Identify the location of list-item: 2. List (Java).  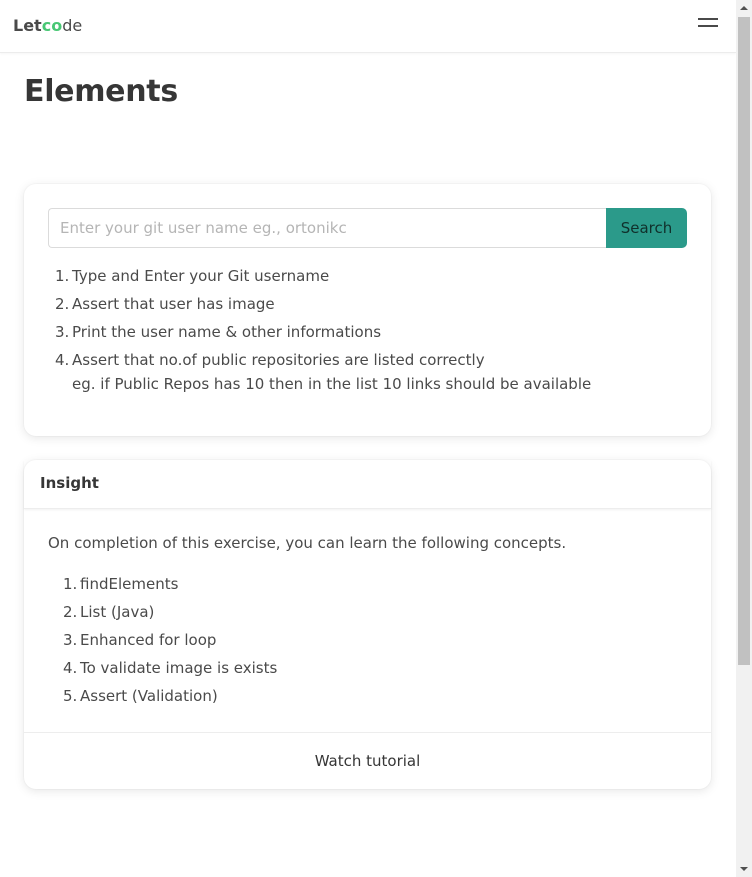
(170, 612).